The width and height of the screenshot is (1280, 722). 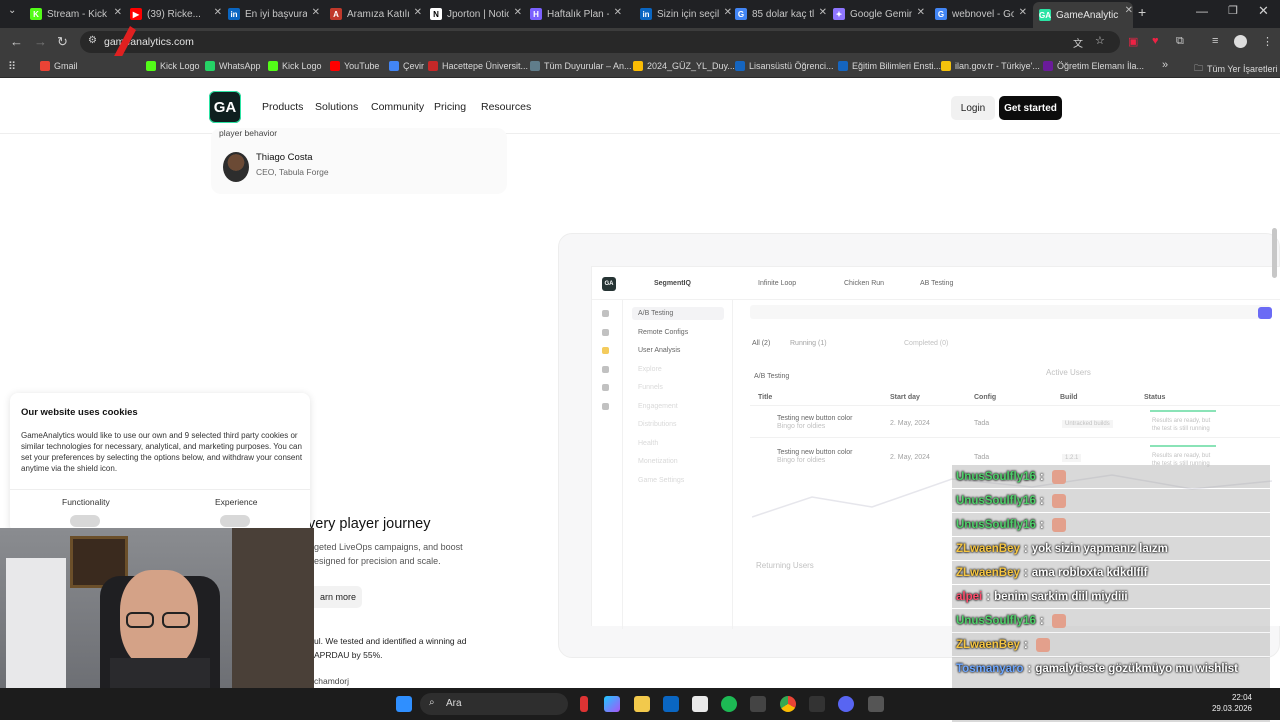 What do you see at coordinates (686, 14) in the screenshot?
I see `browser-tab: in Sizin için seçile ✕` at bounding box center [686, 14].